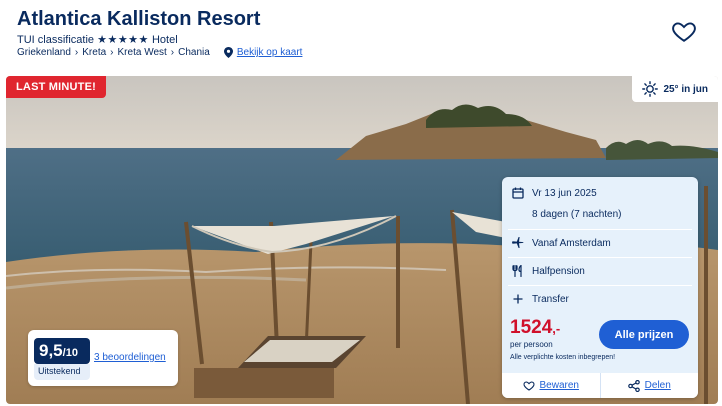 The height and width of the screenshot is (406, 722). Describe the element at coordinates (633, 385) in the screenshot. I see `share-icon` at that location.